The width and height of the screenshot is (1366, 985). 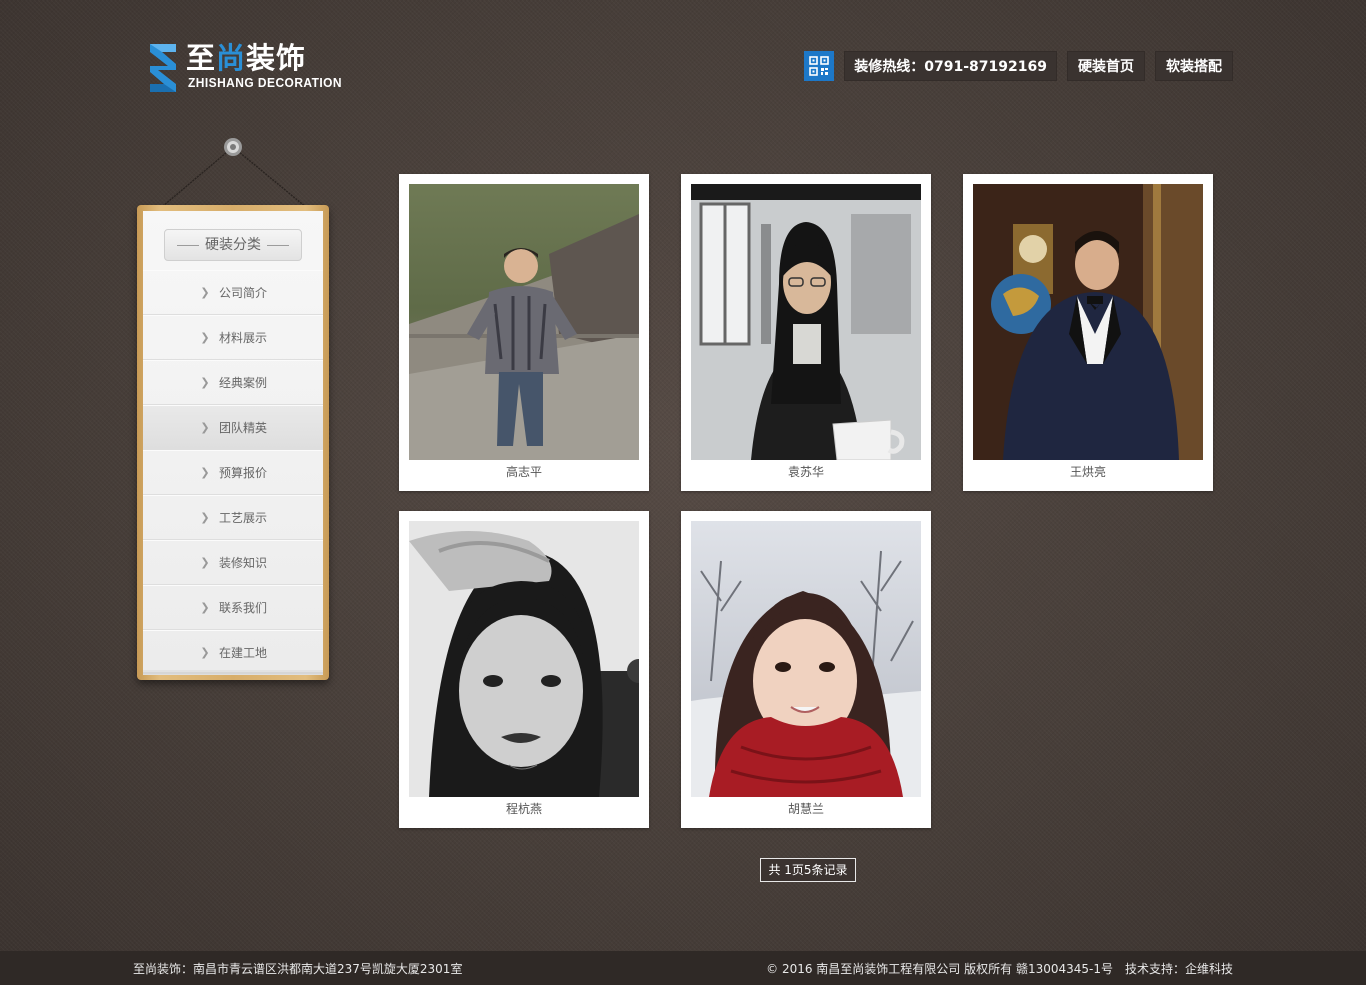 What do you see at coordinates (1194, 66) in the screenshot?
I see `nav-soft-decoration: 软装搭配` at bounding box center [1194, 66].